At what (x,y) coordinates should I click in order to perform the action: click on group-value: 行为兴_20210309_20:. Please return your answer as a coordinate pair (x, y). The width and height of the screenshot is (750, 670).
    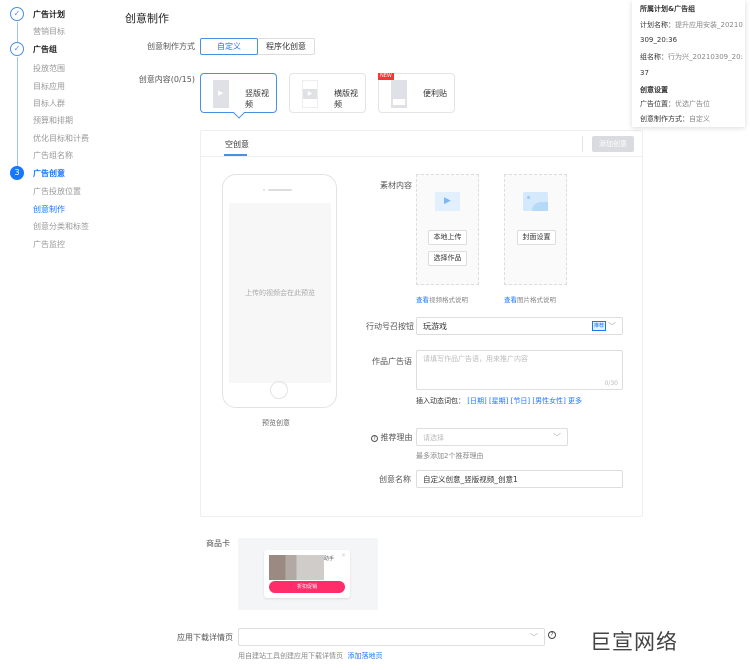
    Looking at the image, I should click on (705, 57).